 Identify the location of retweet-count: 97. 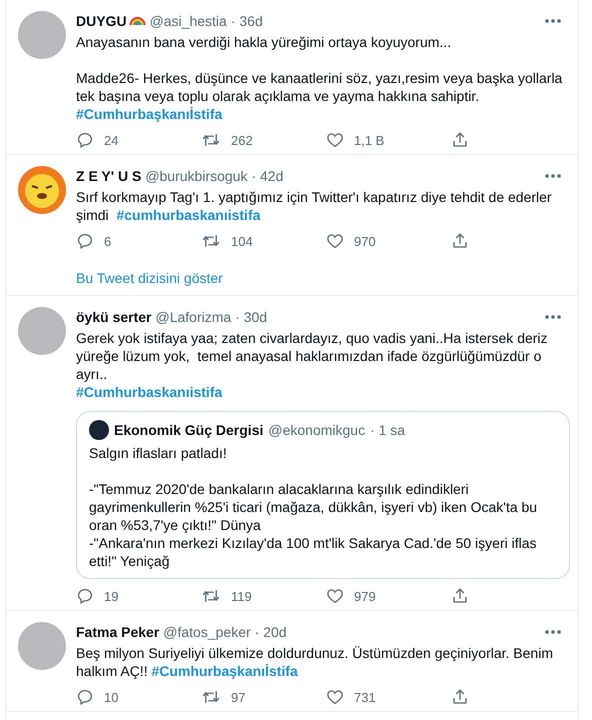
(238, 697).